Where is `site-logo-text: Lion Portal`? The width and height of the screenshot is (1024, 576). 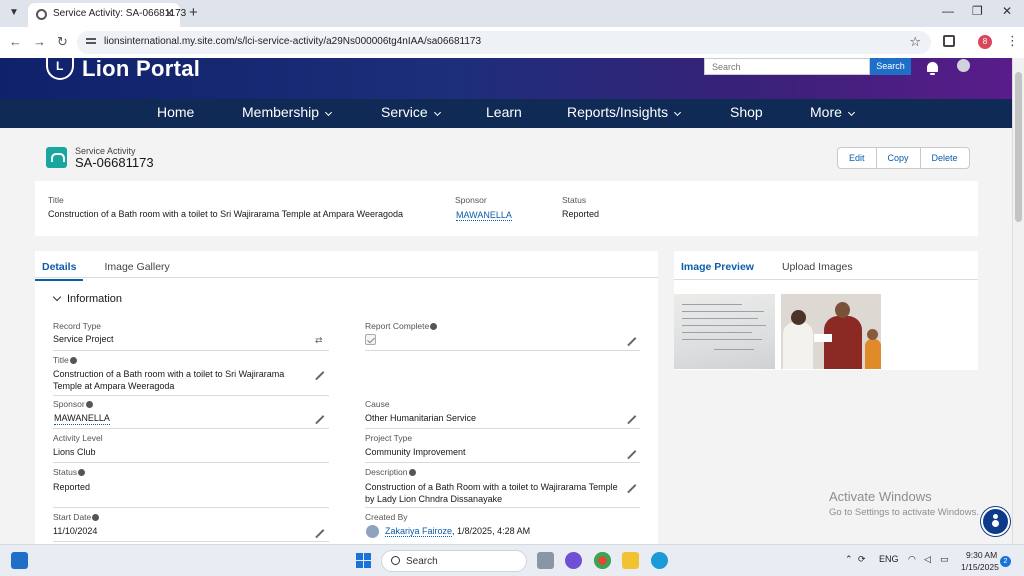
site-logo-text: Lion Portal is located at coordinates (141, 70).